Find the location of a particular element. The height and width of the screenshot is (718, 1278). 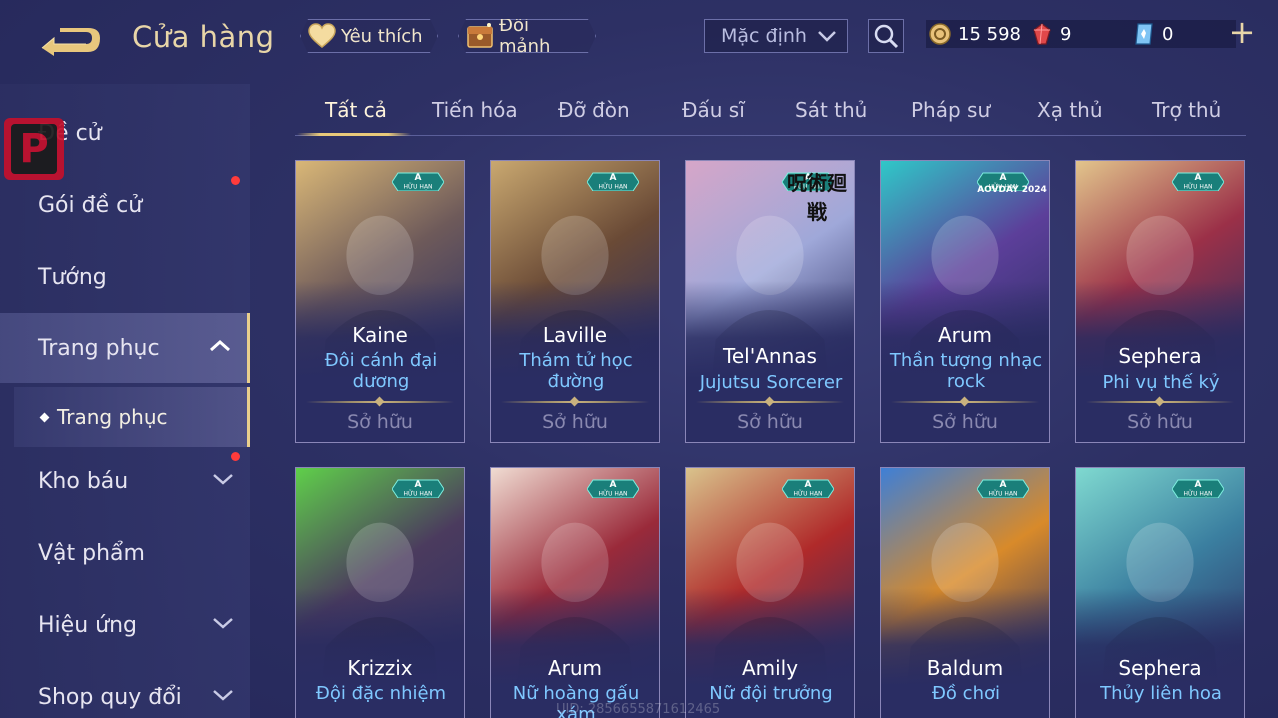

tab-marksman: Xạ thủ is located at coordinates (1070, 110).